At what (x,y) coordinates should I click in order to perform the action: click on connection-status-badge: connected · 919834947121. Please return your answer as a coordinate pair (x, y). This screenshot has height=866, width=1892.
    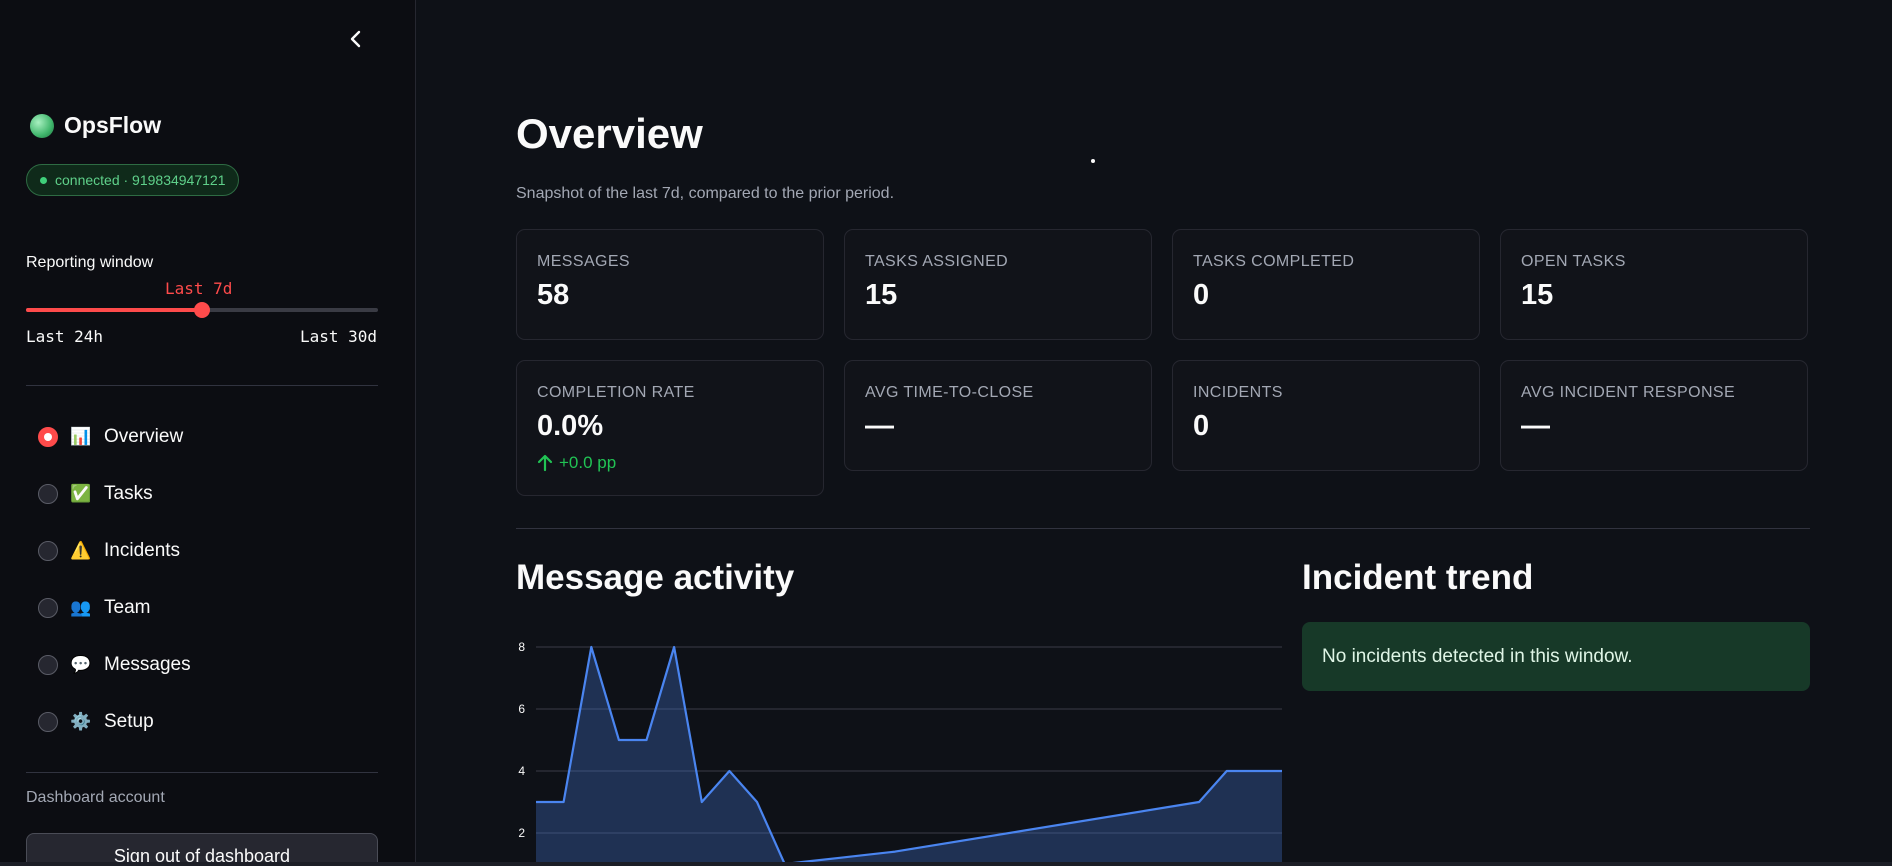
    Looking at the image, I should click on (133, 180).